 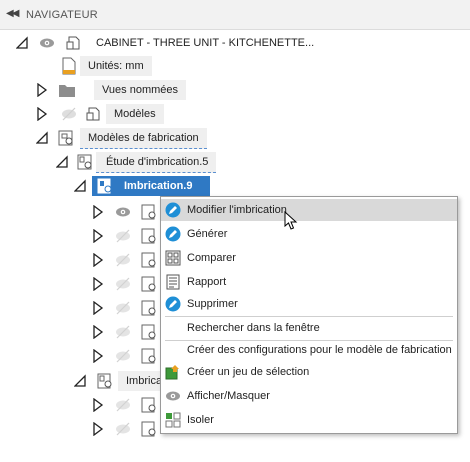 I want to click on tree-row-manufacturing-models: Modèles de fabrication, so click(x=235, y=138).